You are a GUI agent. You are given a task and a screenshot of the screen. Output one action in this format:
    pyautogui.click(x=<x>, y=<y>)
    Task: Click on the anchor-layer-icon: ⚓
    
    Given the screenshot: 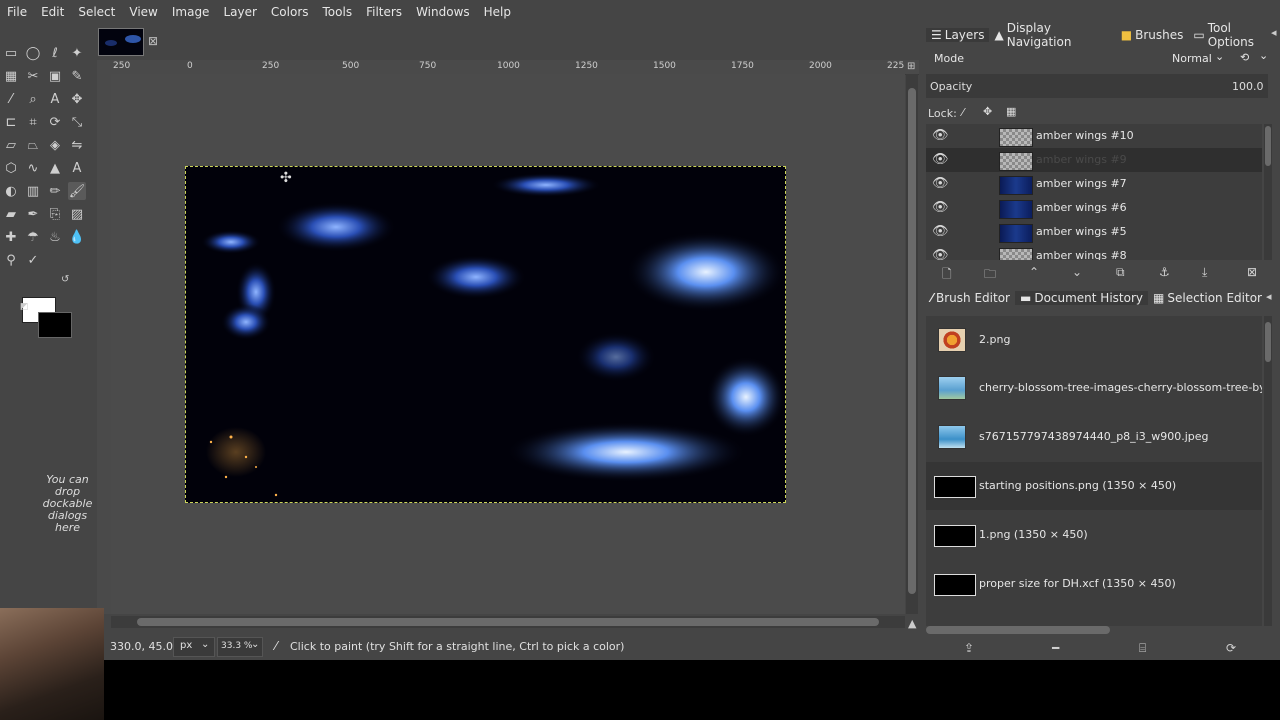 What is the action you would take?
    pyautogui.click(x=1164, y=272)
    